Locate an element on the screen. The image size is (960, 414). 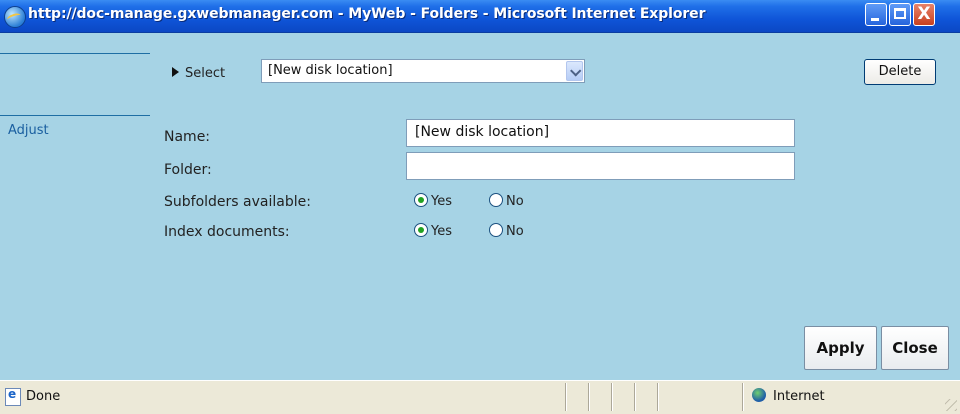
folder-field is located at coordinates (600, 166).